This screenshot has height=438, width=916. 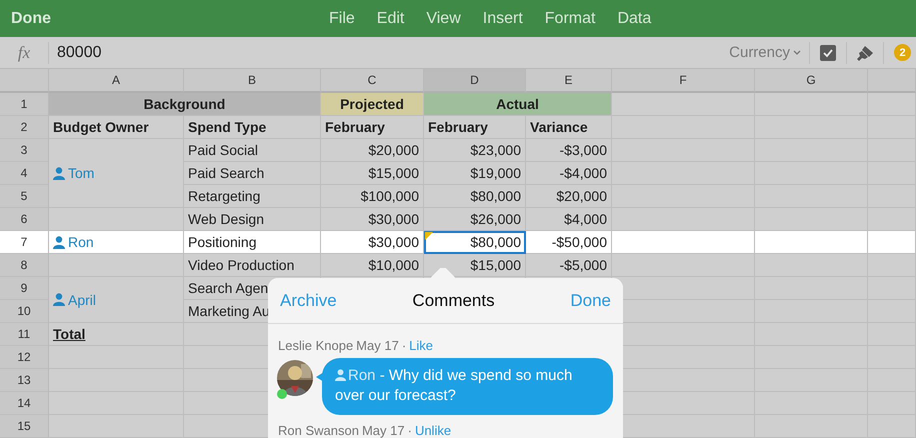 I want to click on comment-text: Ron - Why did we spend so much over our forecast?, so click(x=453, y=385).